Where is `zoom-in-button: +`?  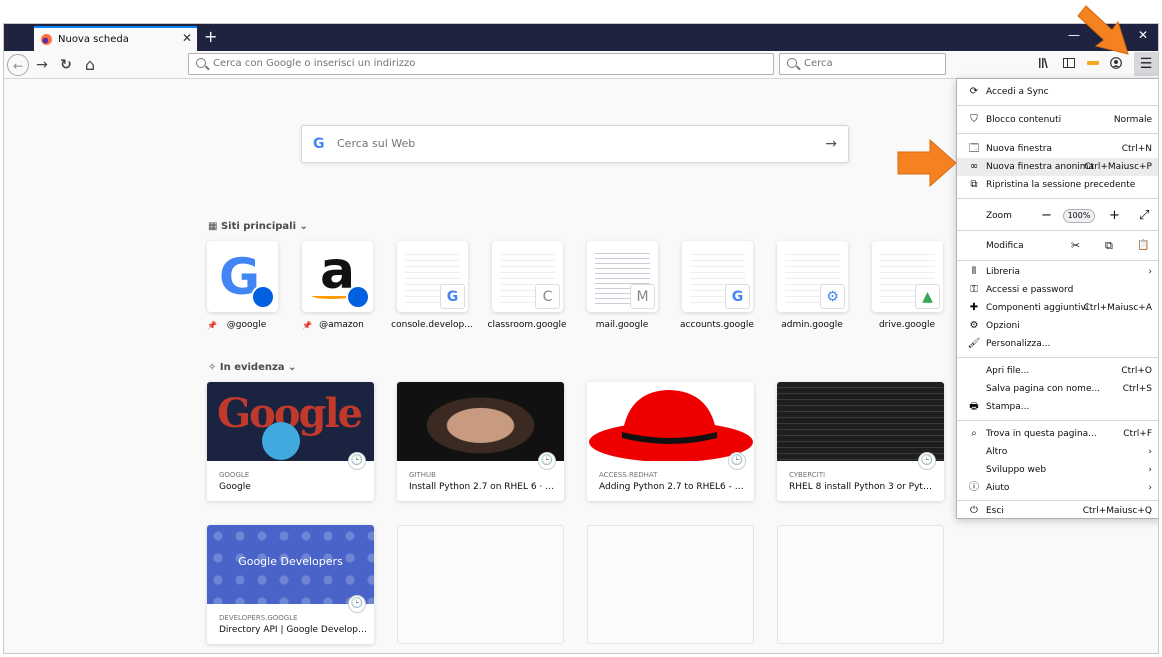 zoom-in-button: + is located at coordinates (1114, 216).